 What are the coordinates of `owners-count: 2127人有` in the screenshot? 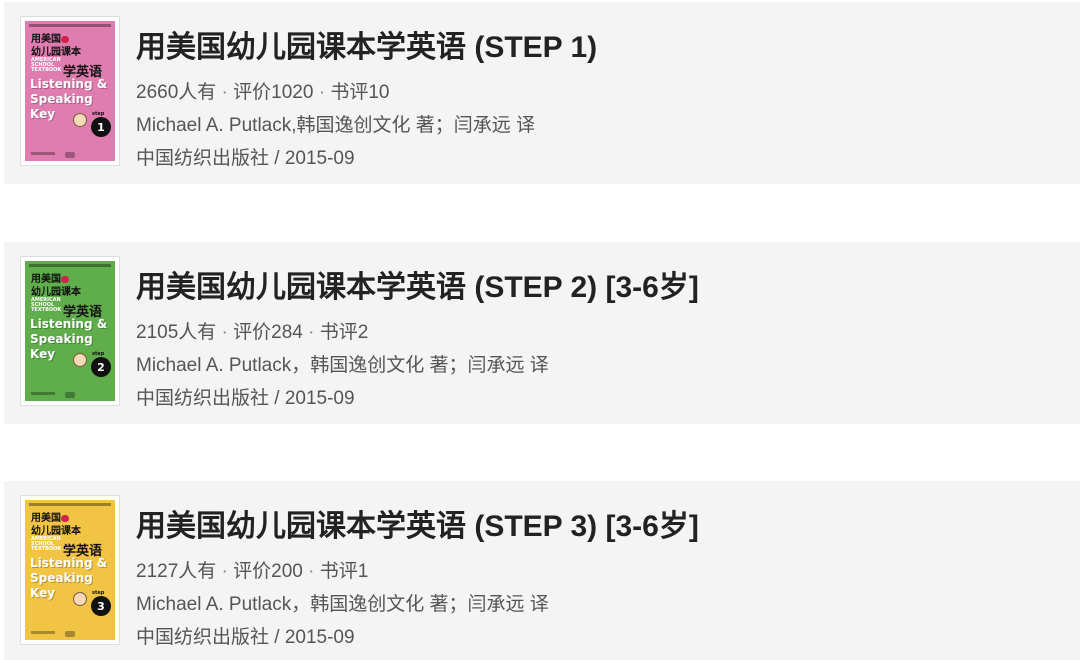 It's located at (176, 571).